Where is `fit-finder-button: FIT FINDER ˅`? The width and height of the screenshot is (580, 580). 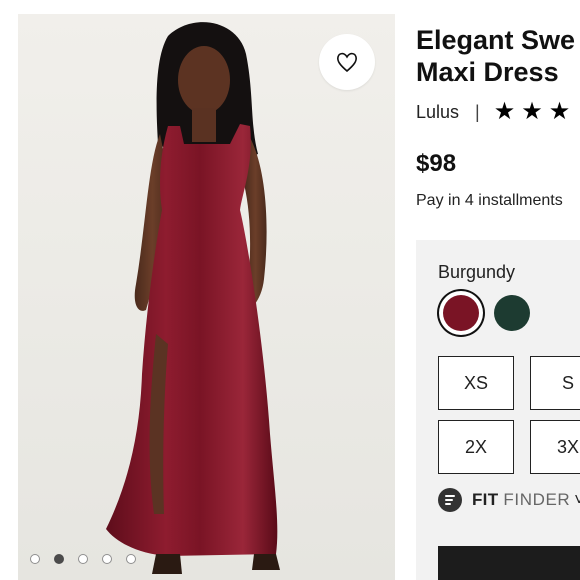 fit-finder-button: FIT FINDER ˅ is located at coordinates (509, 500).